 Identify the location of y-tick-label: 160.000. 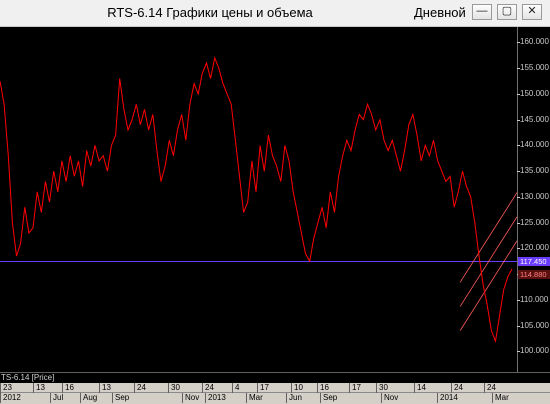
(534, 42).